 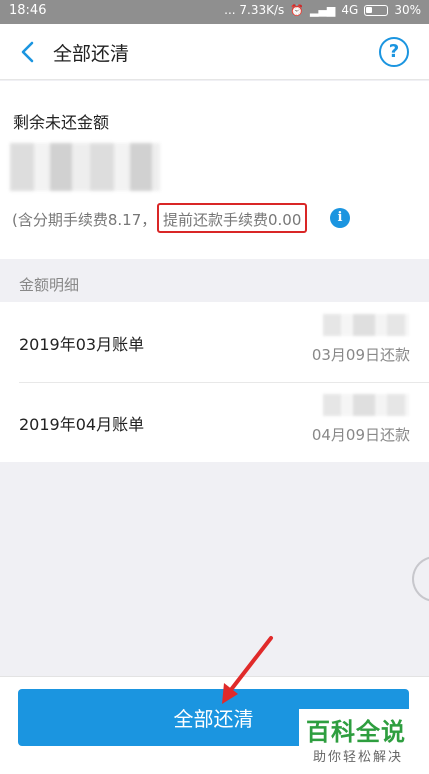 What do you see at coordinates (407, 10) in the screenshot?
I see `battery-level: 30%` at bounding box center [407, 10].